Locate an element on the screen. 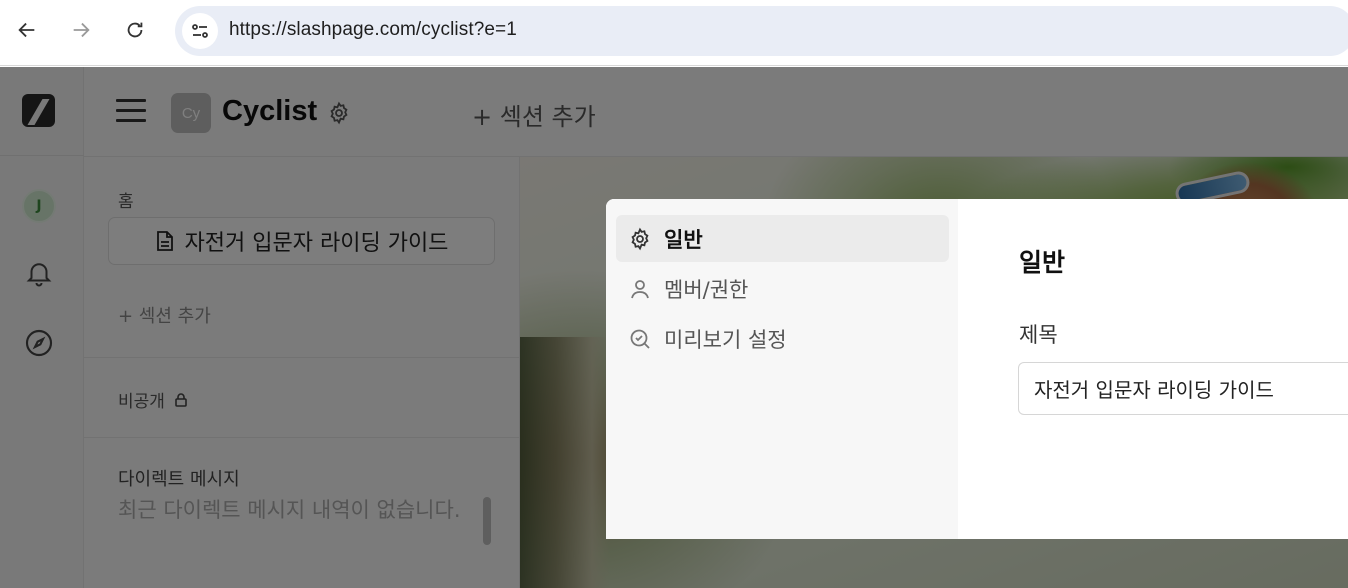  title-field-label: 제목 is located at coordinates (1038, 335).